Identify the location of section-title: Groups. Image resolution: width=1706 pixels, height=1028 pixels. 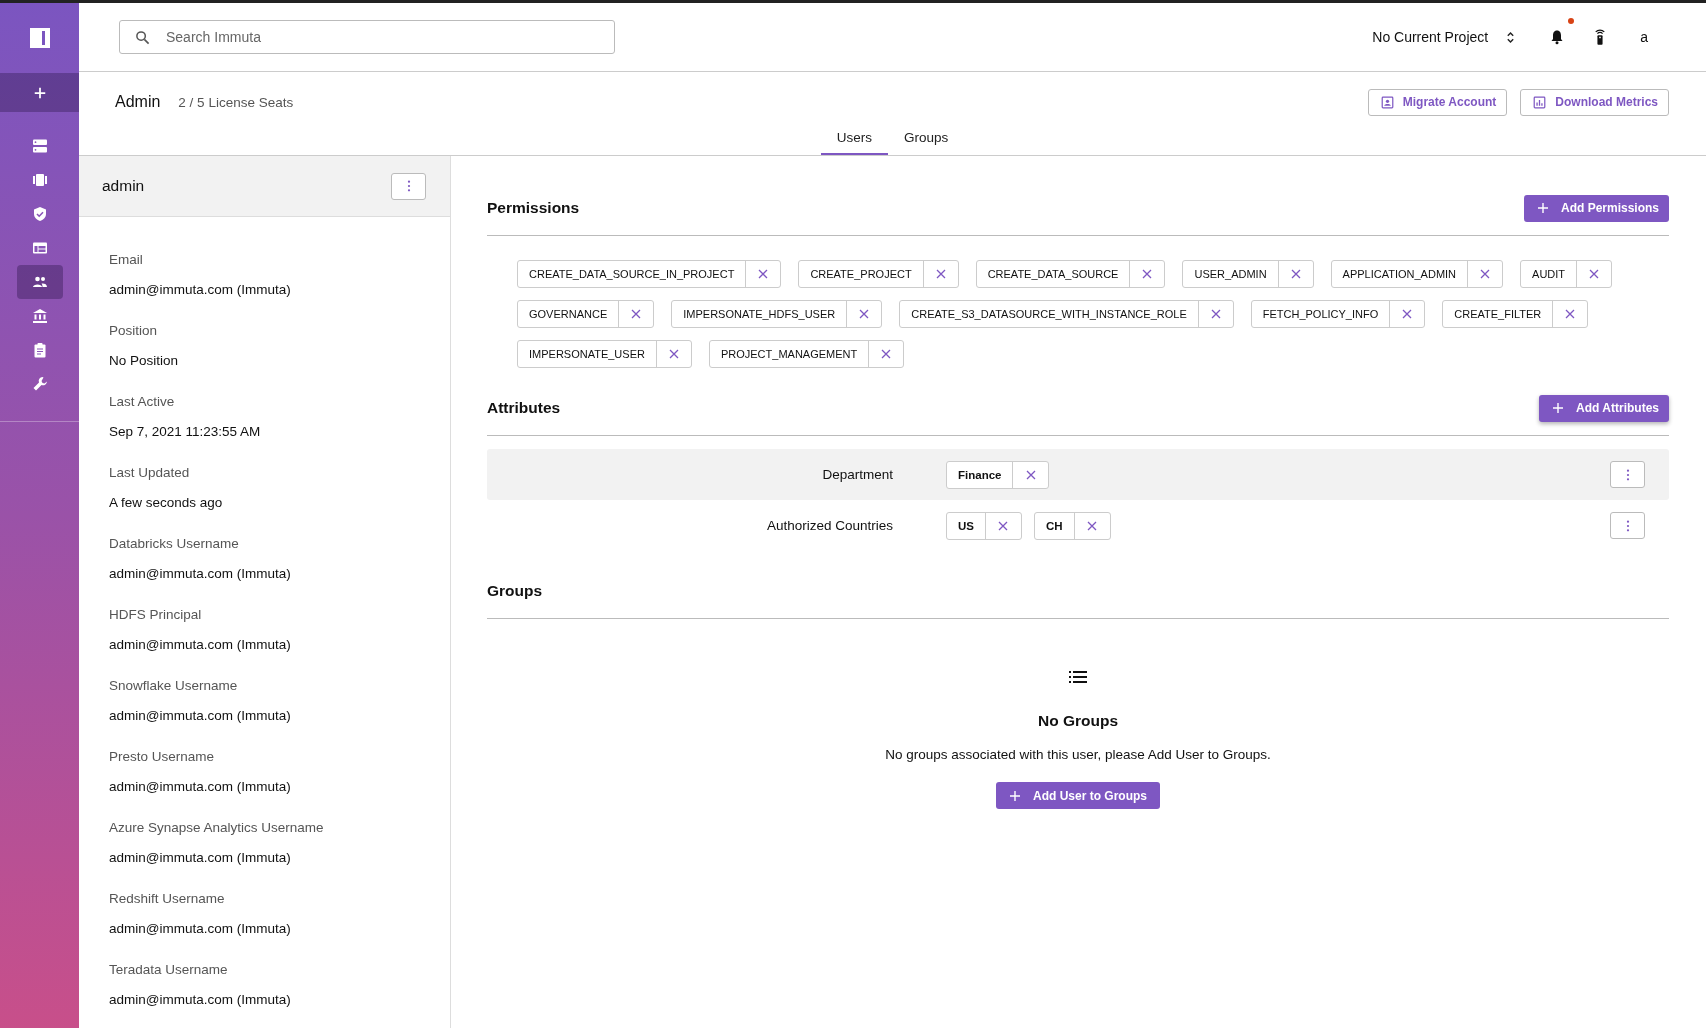
(515, 591).